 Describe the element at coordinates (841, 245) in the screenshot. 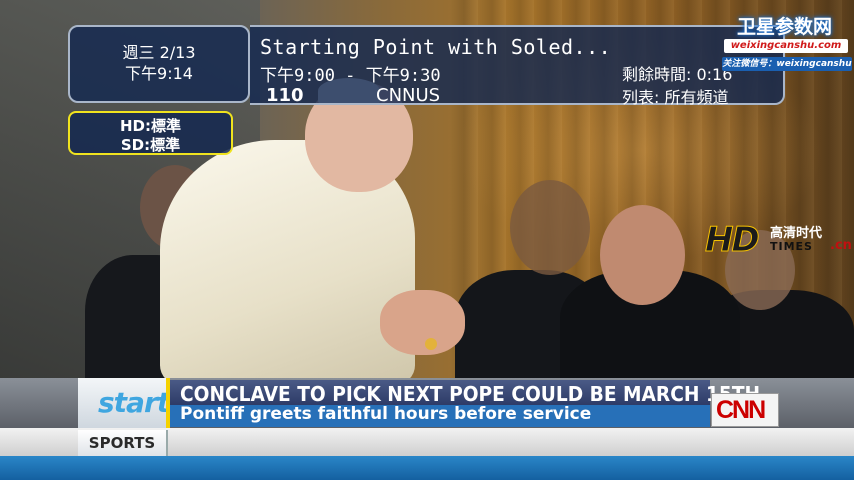

I see `hd-logo-cn: .cn` at that location.